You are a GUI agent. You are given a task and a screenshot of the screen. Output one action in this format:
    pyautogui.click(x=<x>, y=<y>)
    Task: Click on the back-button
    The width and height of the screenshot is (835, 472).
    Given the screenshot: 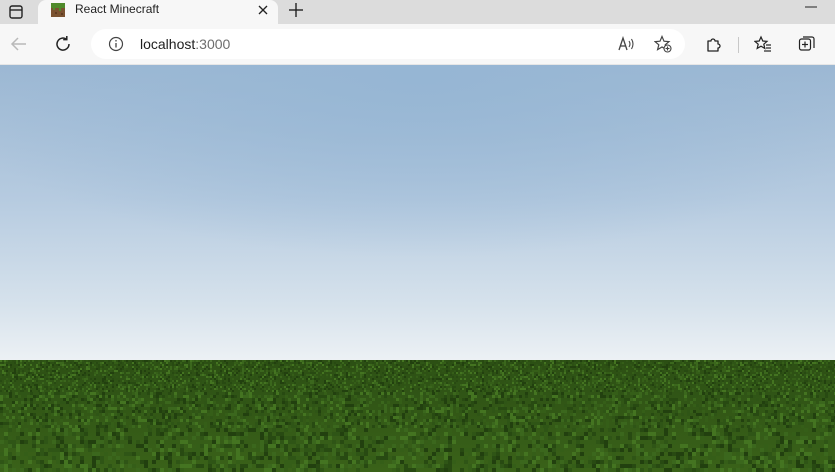 What is the action you would take?
    pyautogui.click(x=19, y=44)
    